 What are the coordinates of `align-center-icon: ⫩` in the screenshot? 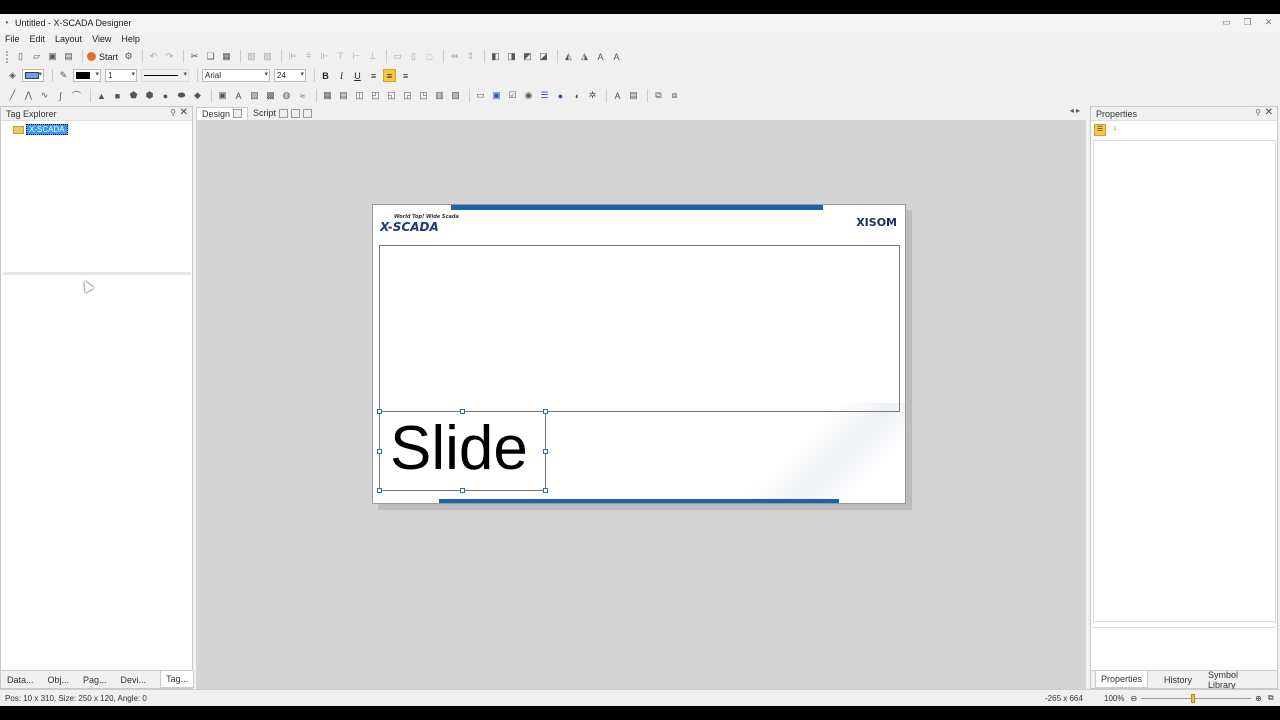 It's located at (308, 56).